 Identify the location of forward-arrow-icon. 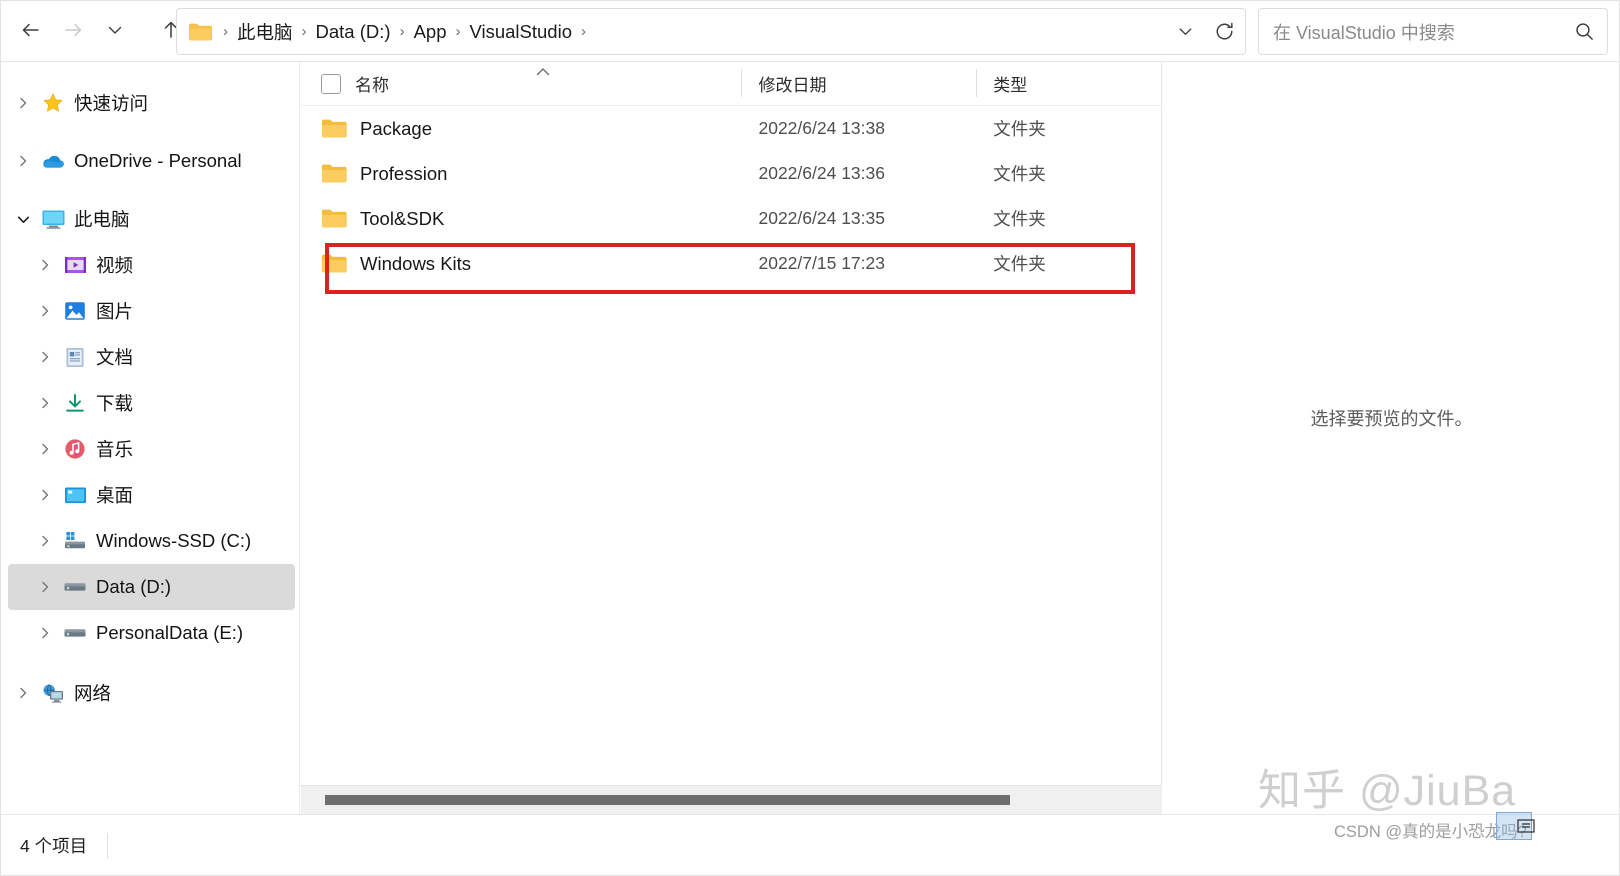
(73, 30).